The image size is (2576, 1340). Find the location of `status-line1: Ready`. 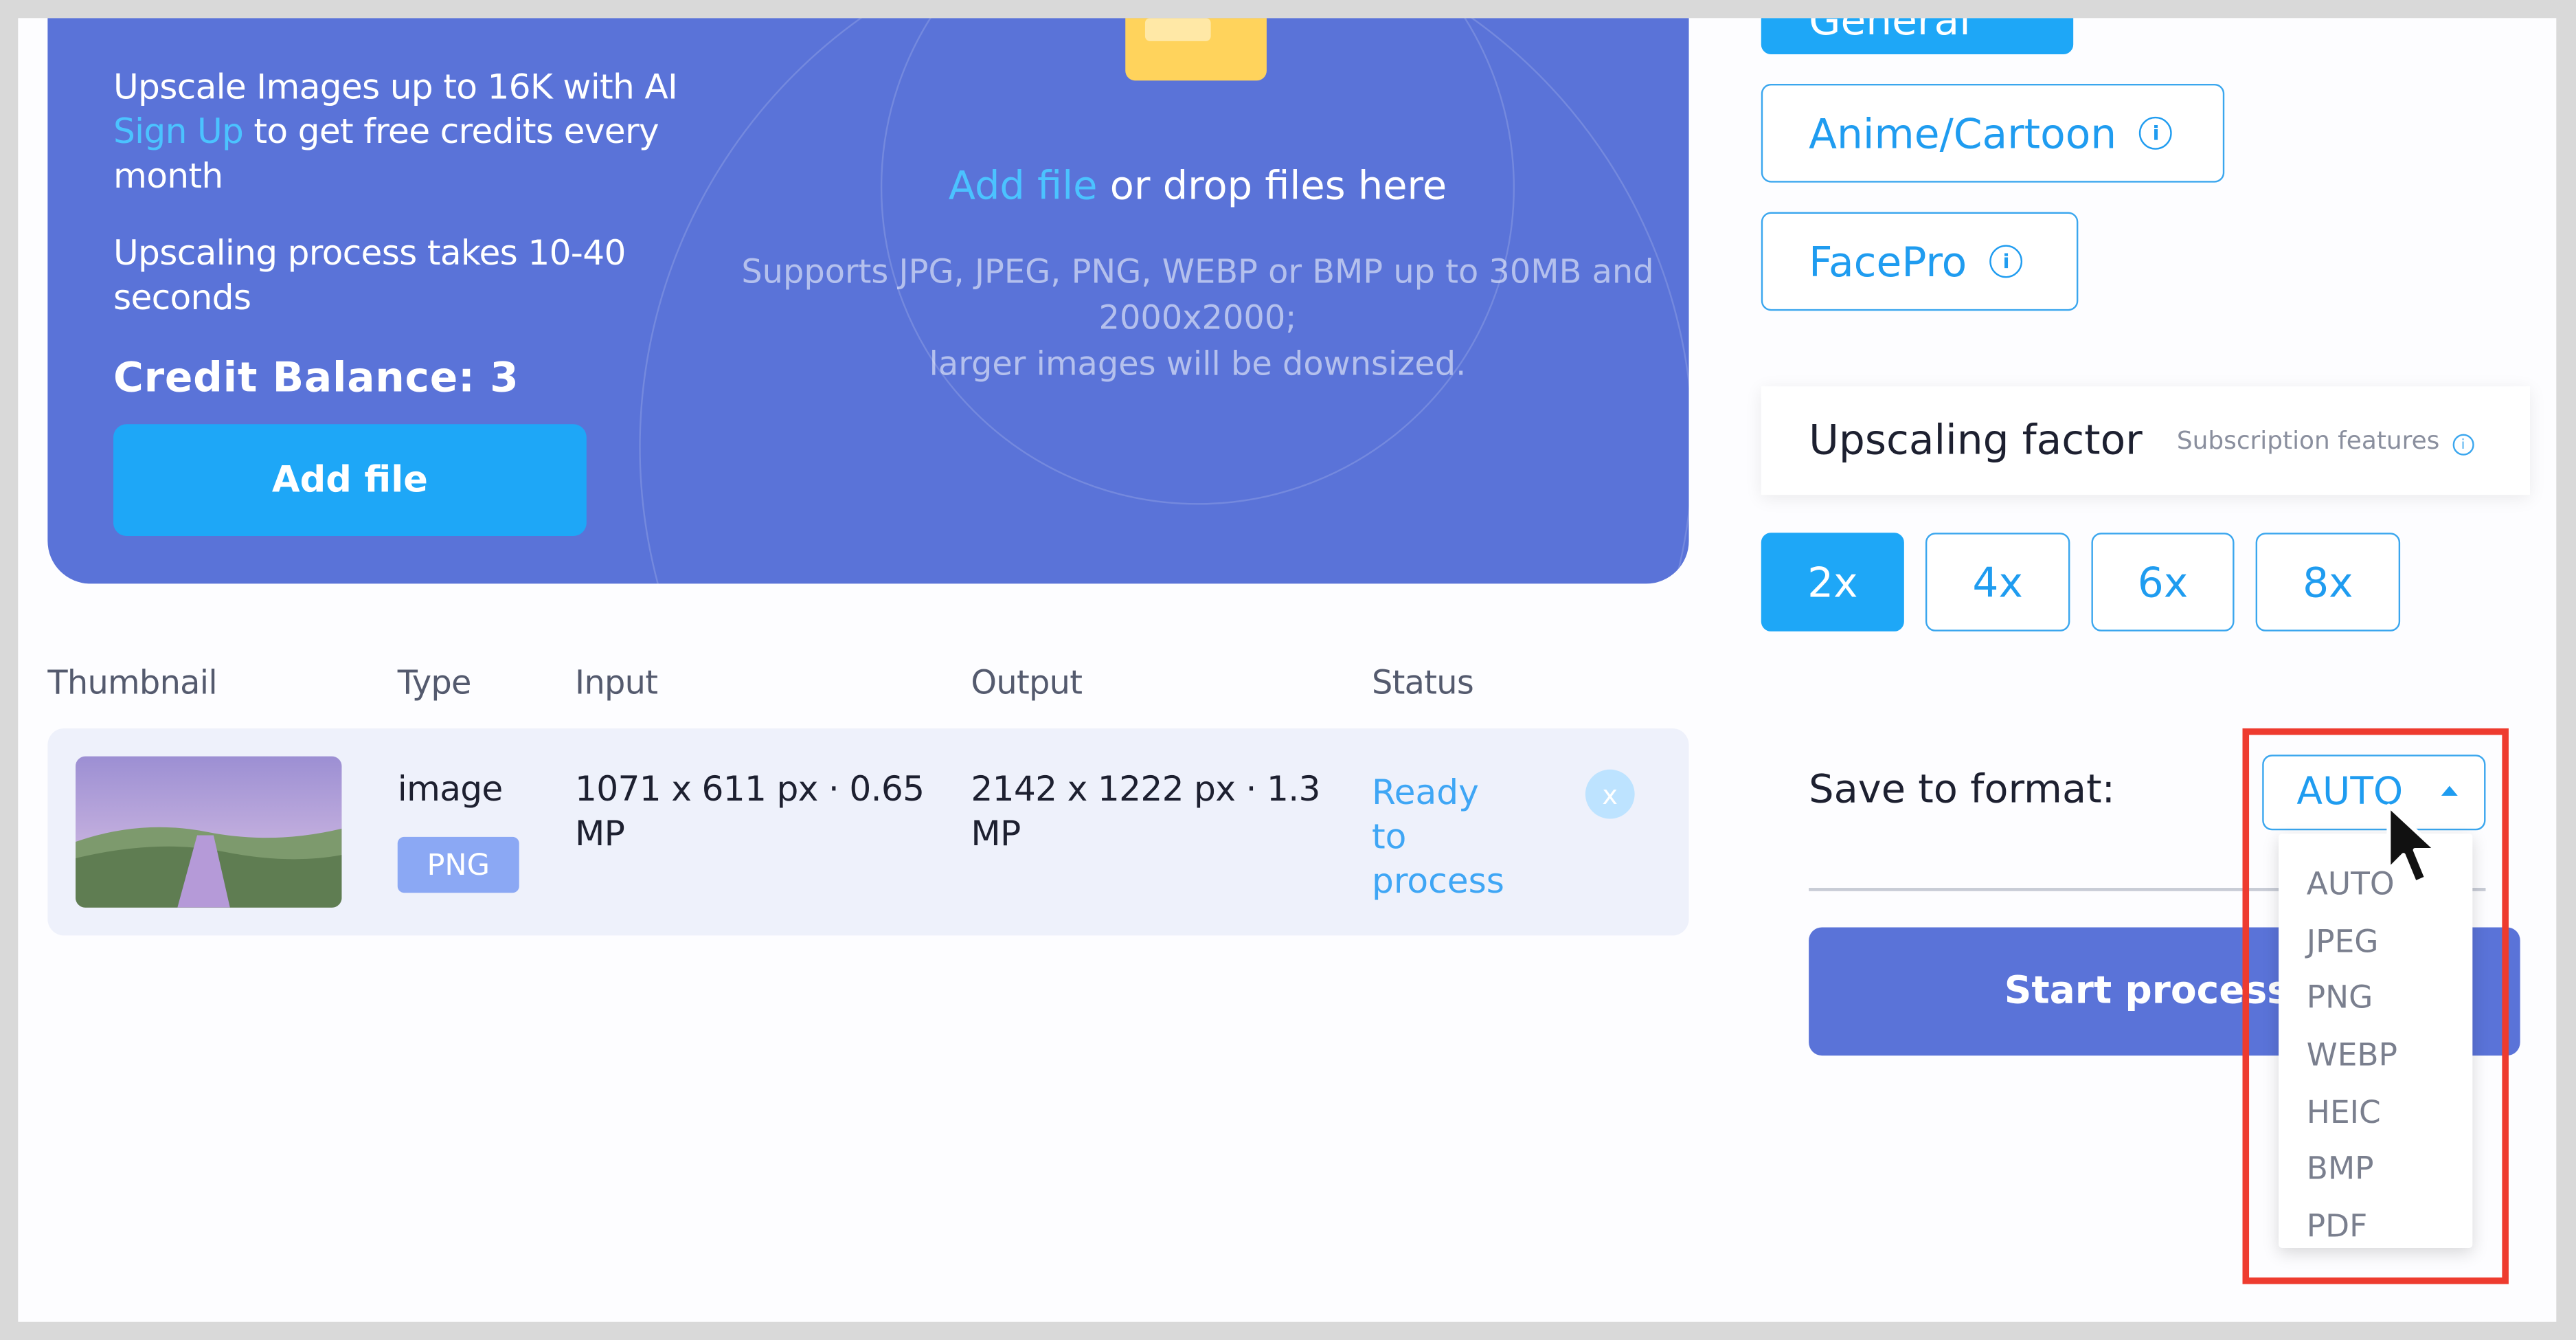

status-line1: Ready is located at coordinates (1425, 792).